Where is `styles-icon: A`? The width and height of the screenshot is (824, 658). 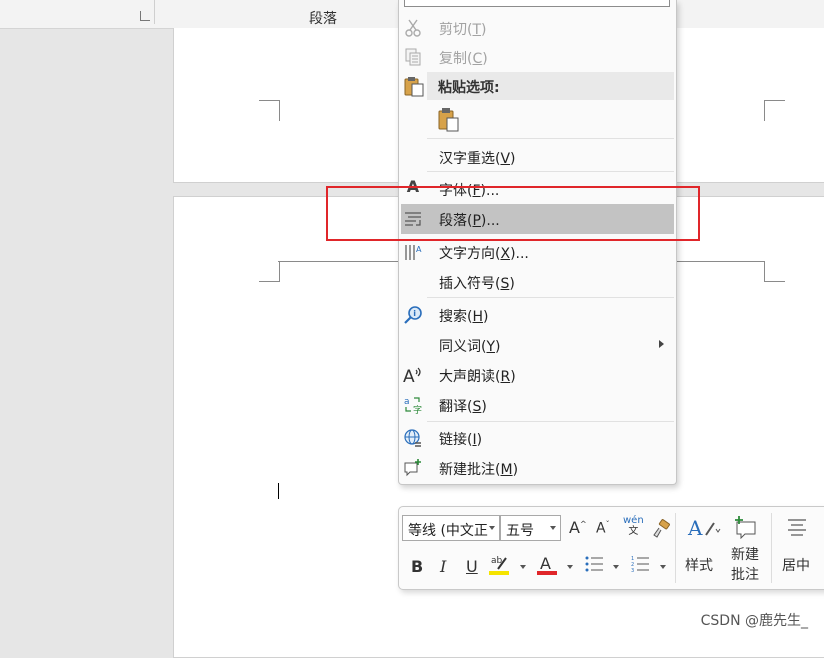
styles-icon: A is located at coordinates (704, 528).